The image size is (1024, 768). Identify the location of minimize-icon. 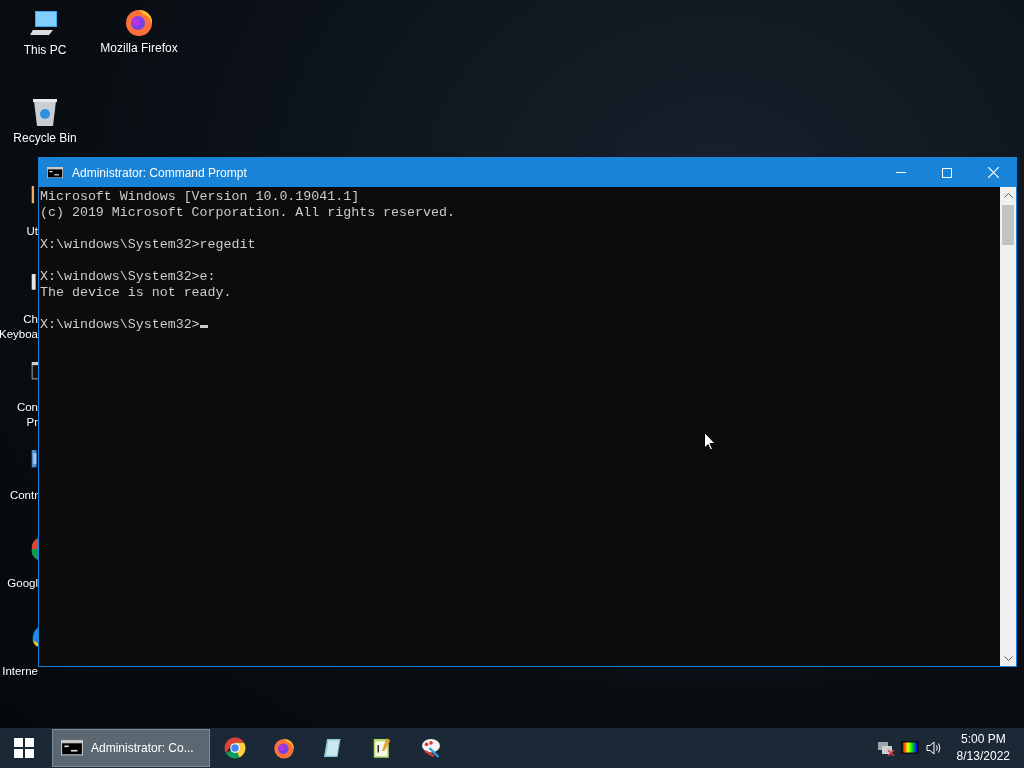
(901, 172).